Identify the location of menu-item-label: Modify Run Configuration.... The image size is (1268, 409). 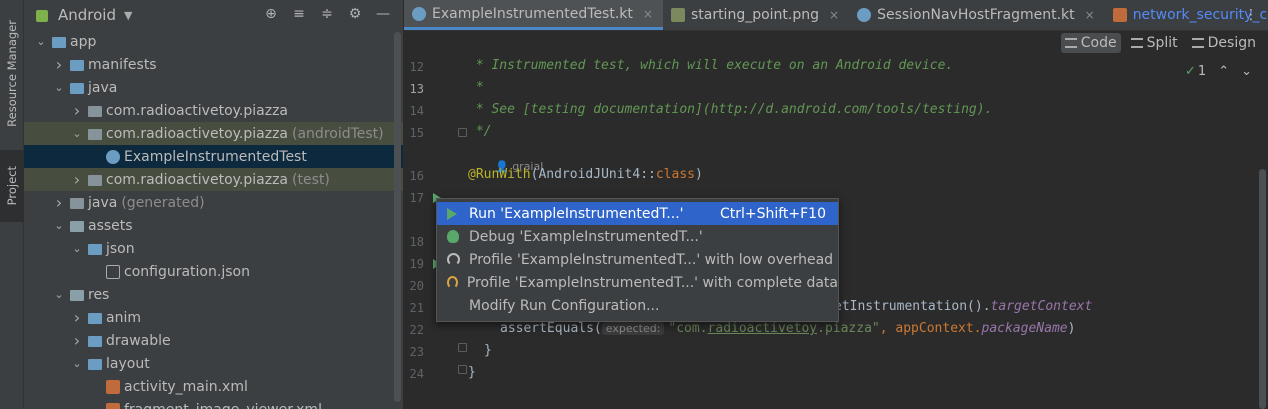
(564, 305).